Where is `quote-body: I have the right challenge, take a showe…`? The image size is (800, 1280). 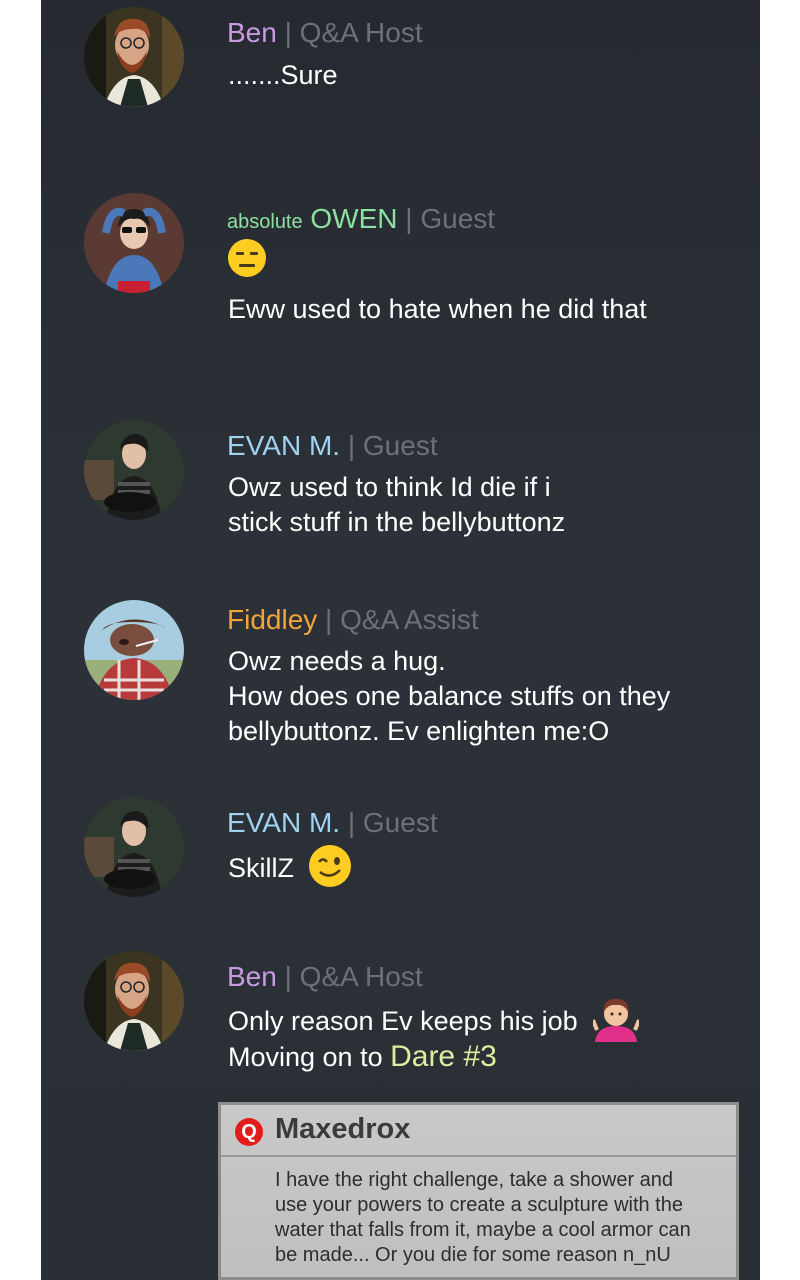
quote-body: I have the right challenge, take a showe… is located at coordinates (500, 1218).